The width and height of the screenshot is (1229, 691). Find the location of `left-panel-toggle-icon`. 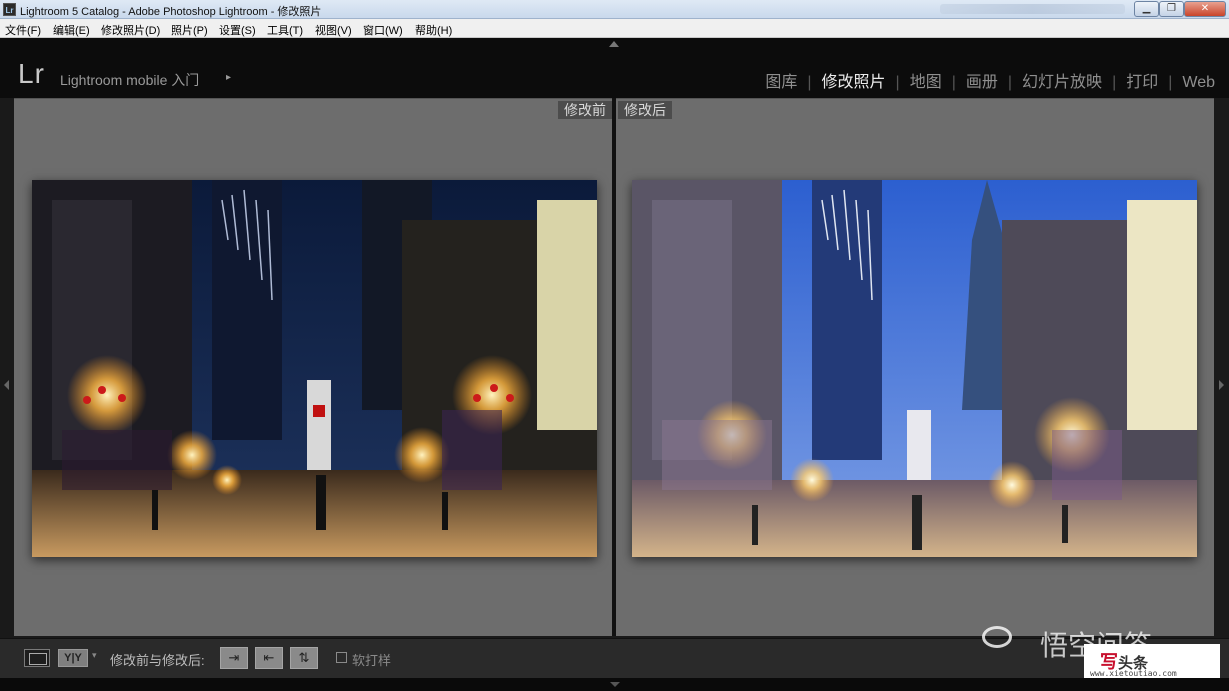

left-panel-toggle-icon is located at coordinates (6, 385).